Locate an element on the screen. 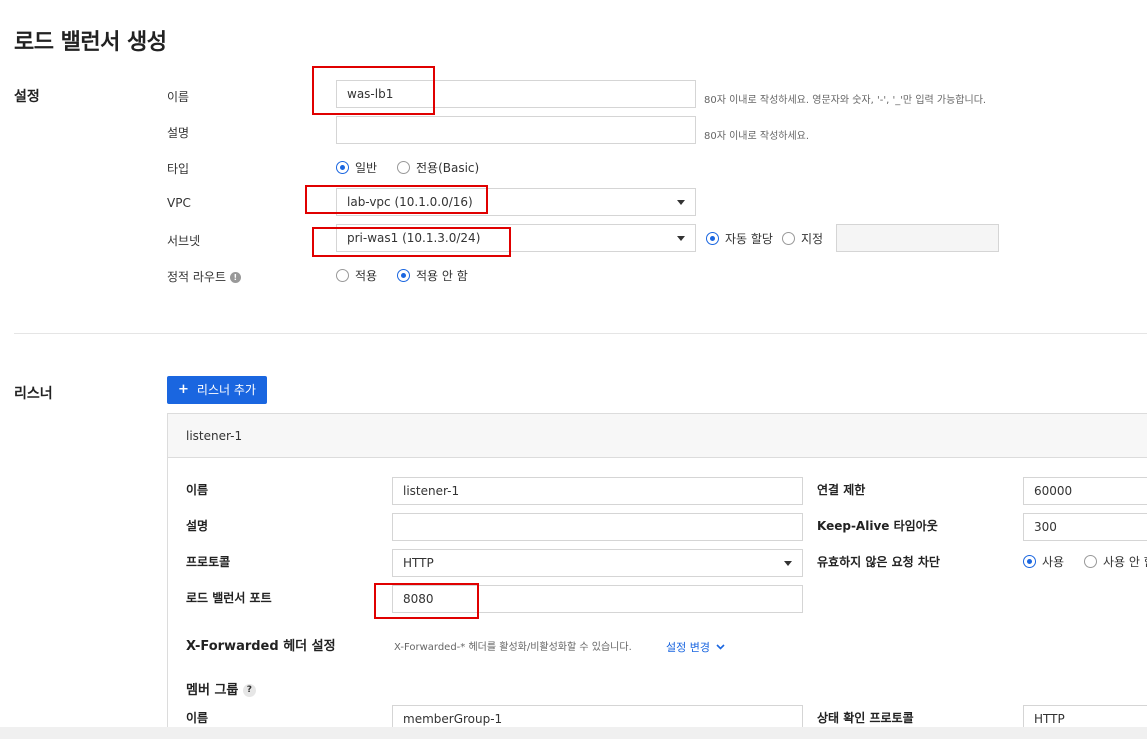 The image size is (1147, 739). static-route-option-apply-label: 적용 is located at coordinates (366, 276).